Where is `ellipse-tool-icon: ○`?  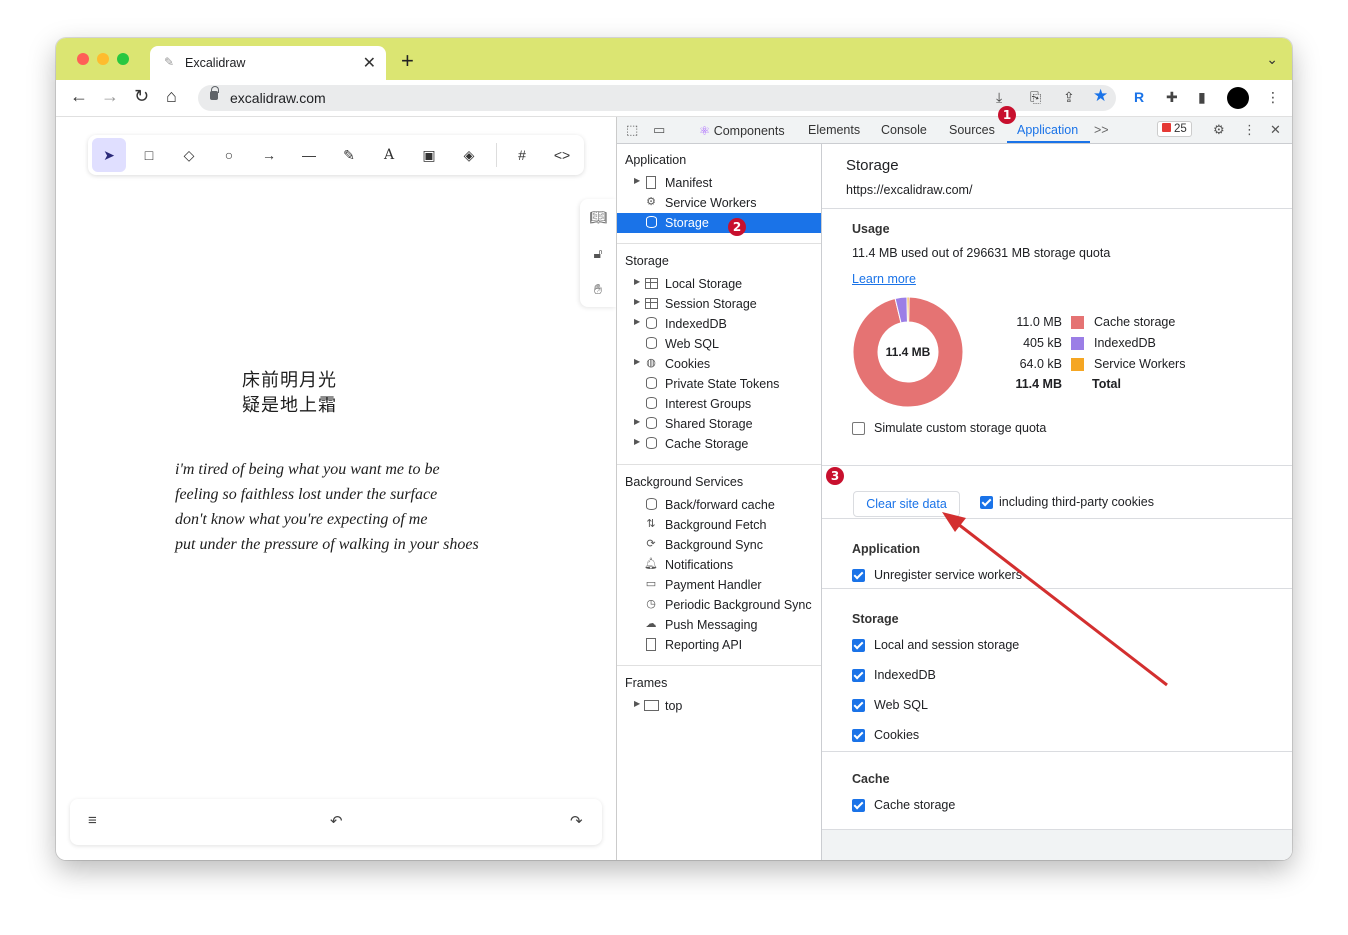
ellipse-tool-icon: ○ is located at coordinates (229, 155).